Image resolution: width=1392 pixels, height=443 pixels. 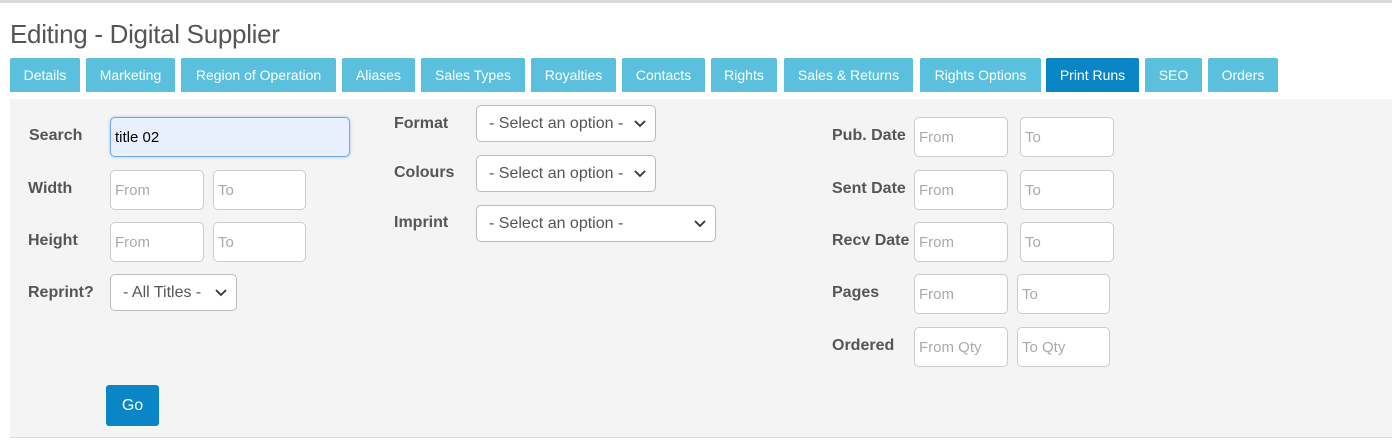 I want to click on tab-seo: SEO, so click(x=1173, y=75).